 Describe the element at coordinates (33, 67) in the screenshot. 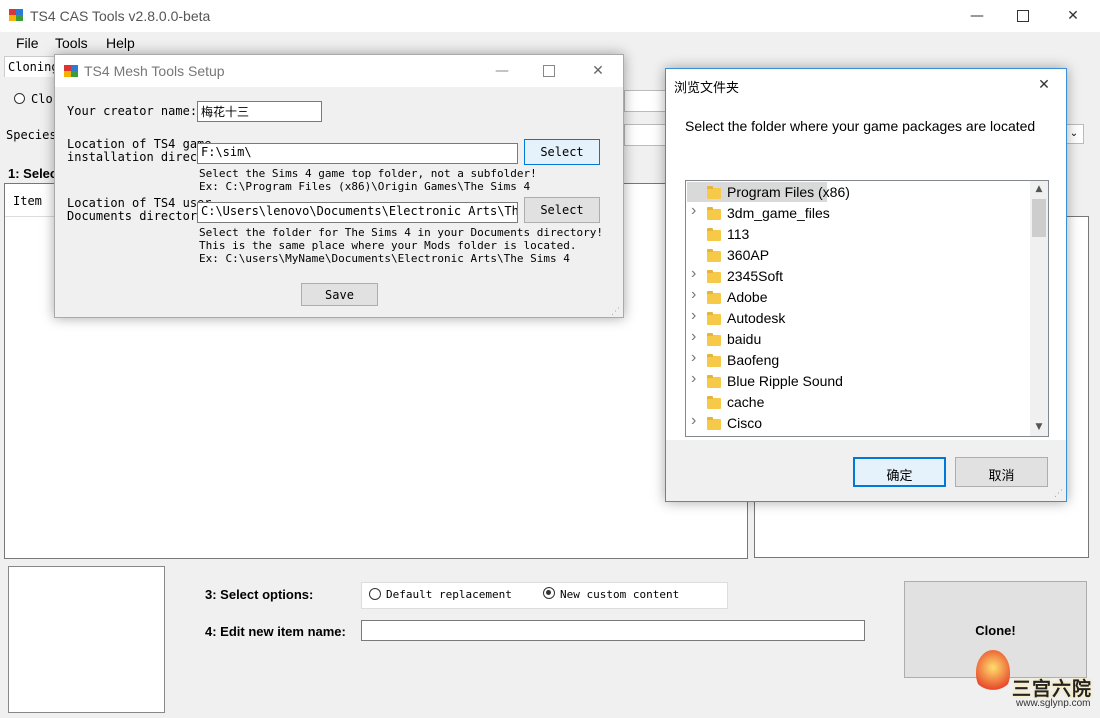

I see `cloning-tab-label: Cloning` at that location.